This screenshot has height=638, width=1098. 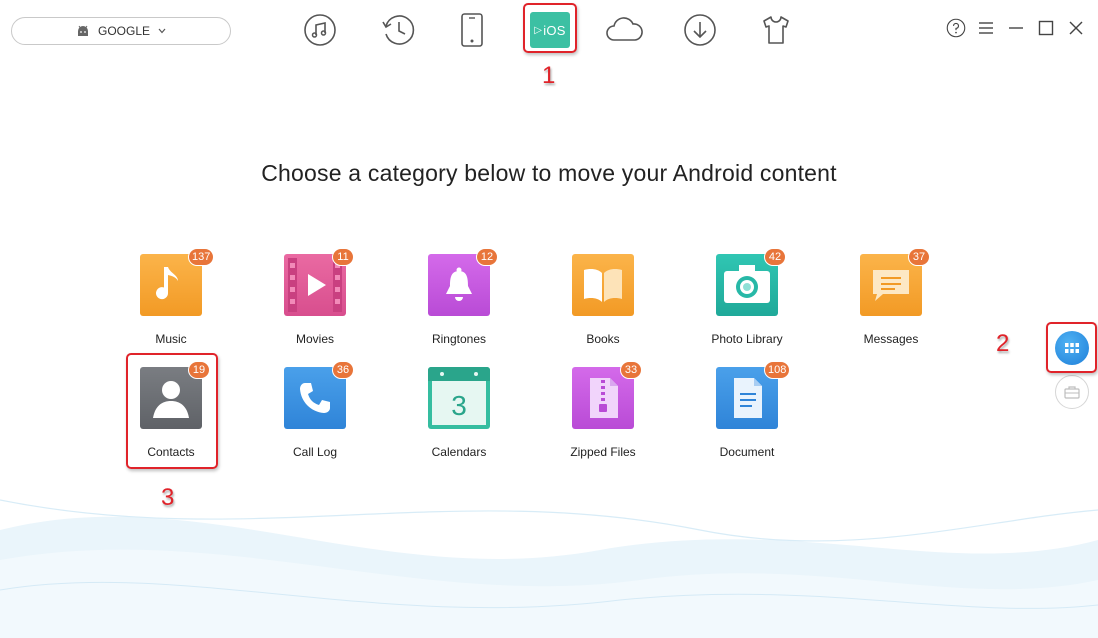 What do you see at coordinates (775, 257) in the screenshot?
I see `count-badge: 42` at bounding box center [775, 257].